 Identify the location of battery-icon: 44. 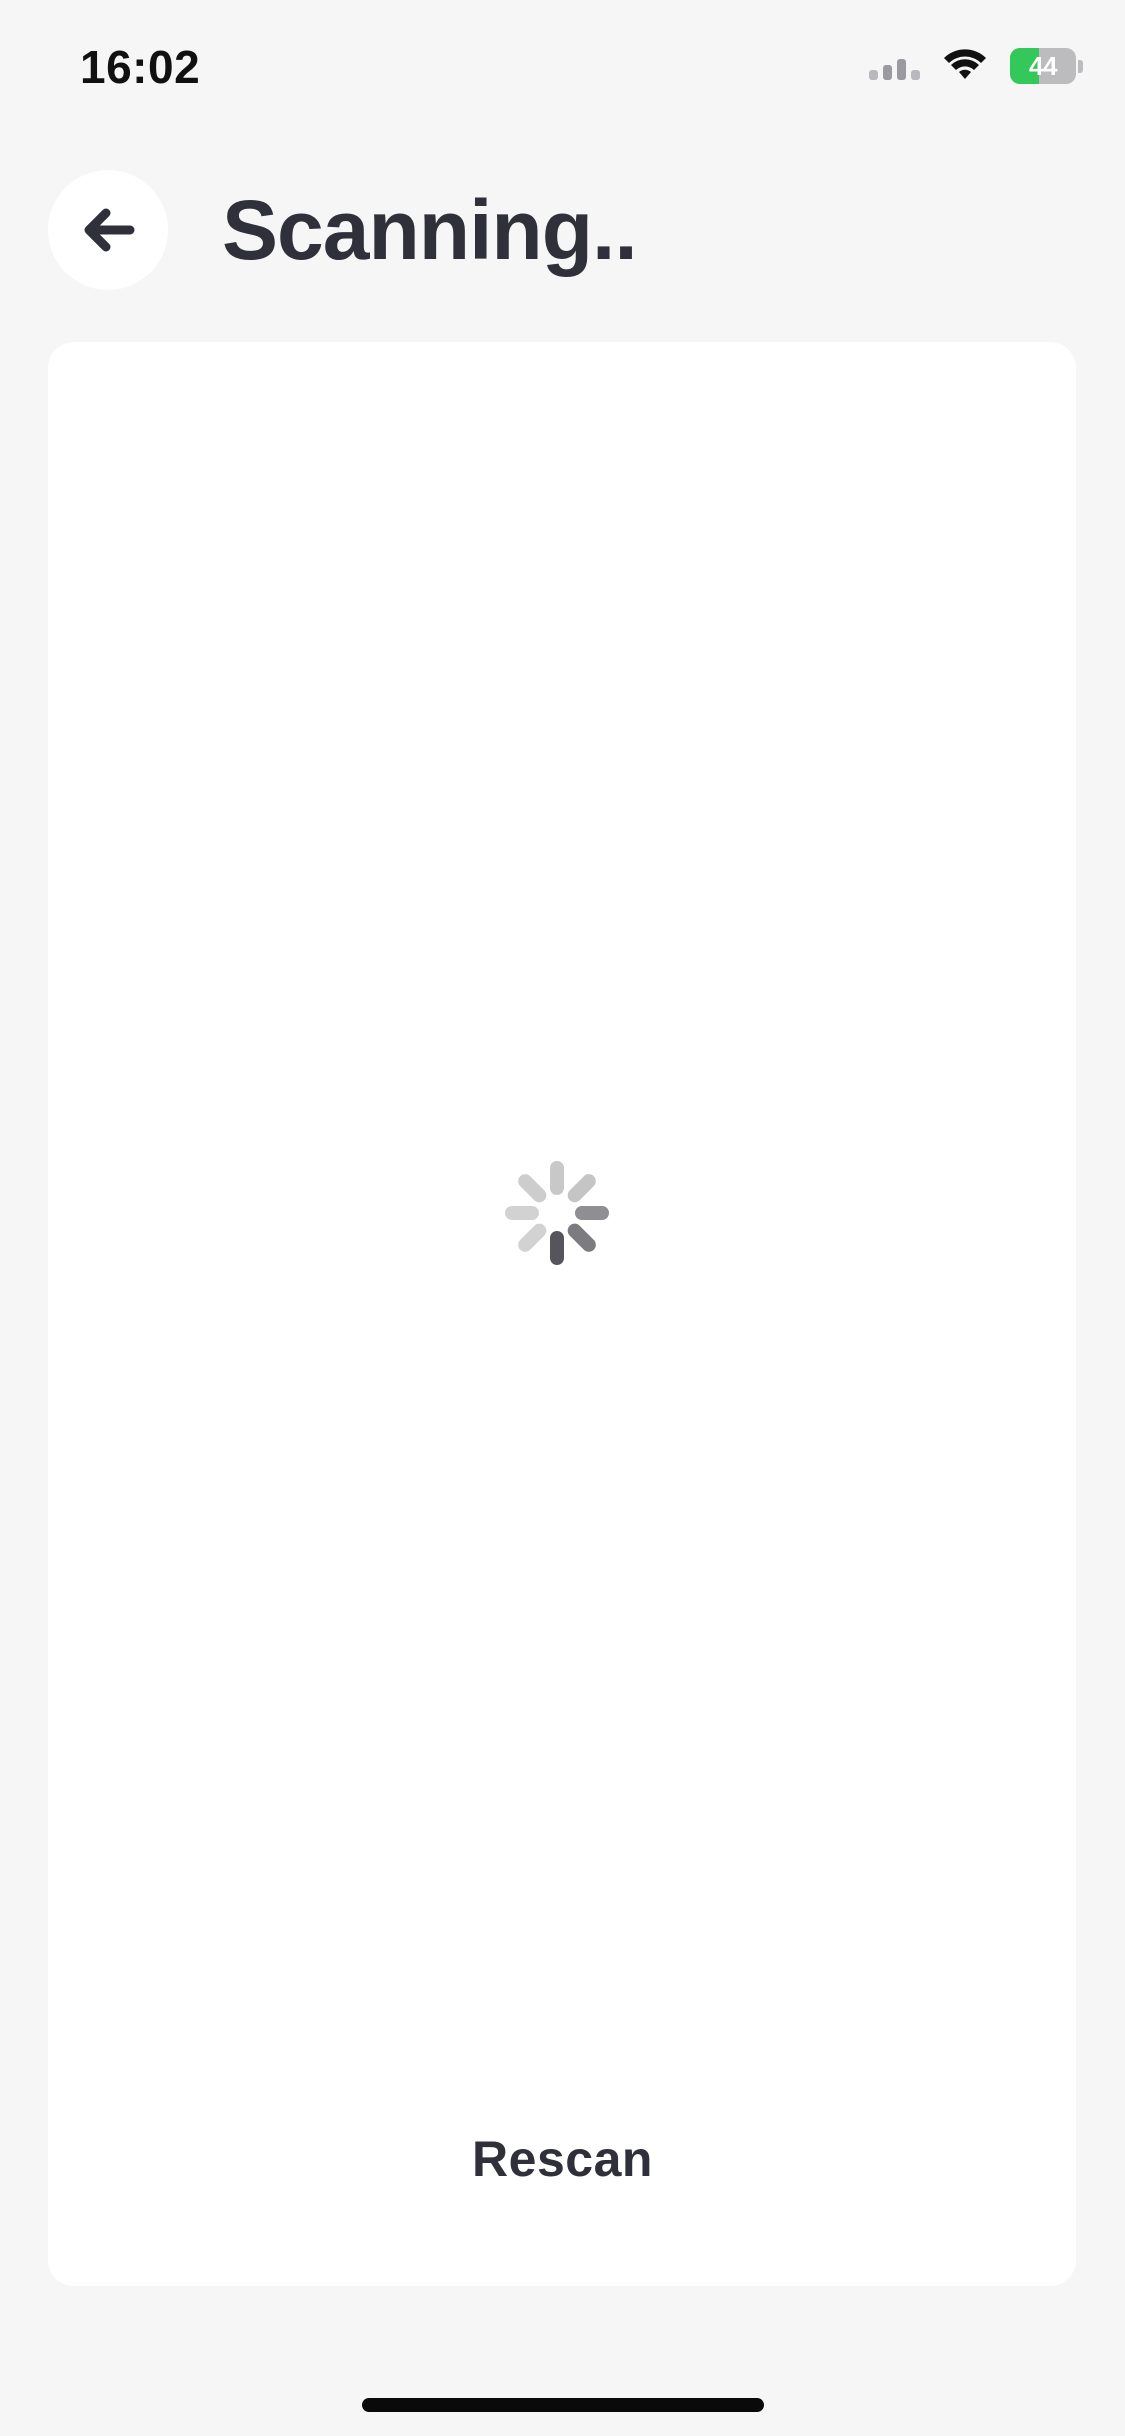
(1043, 66).